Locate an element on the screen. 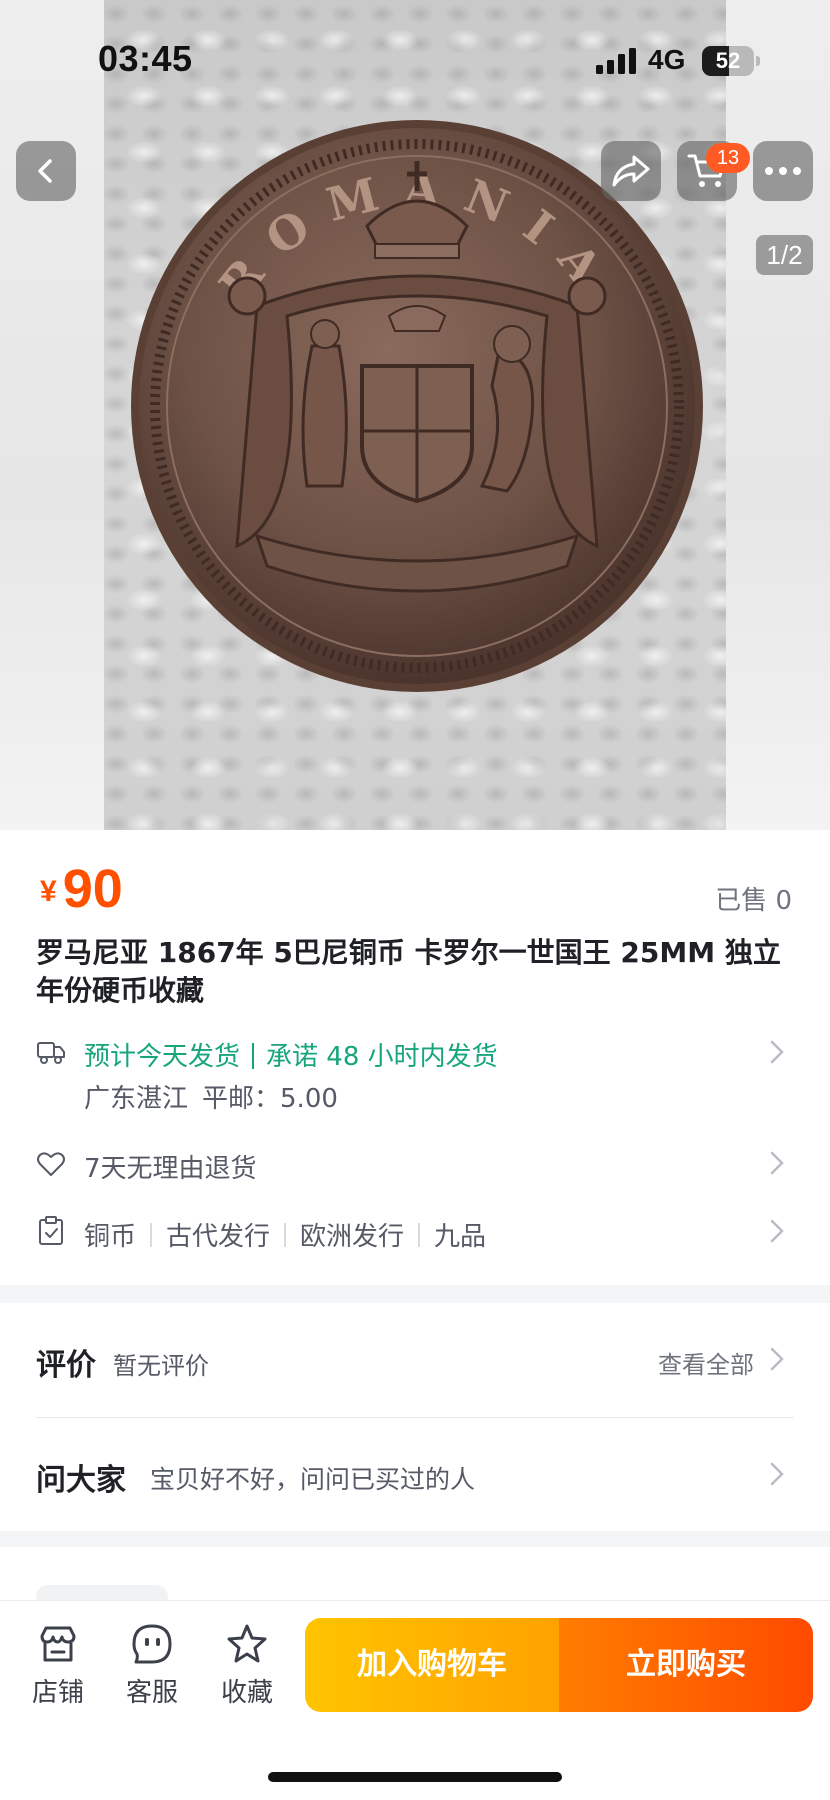  store-label: 店铺 is located at coordinates (57, 1693).